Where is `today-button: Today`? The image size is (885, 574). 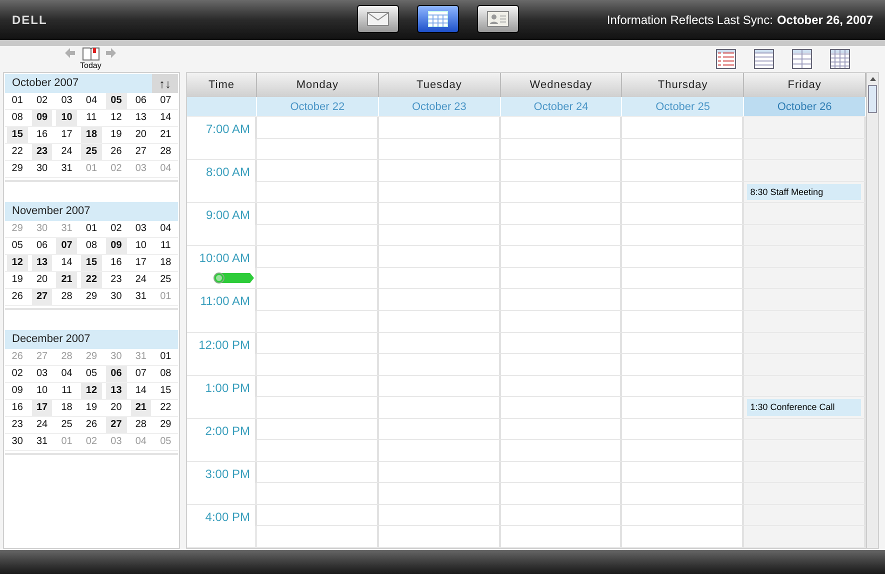
today-button: Today is located at coordinates (91, 58).